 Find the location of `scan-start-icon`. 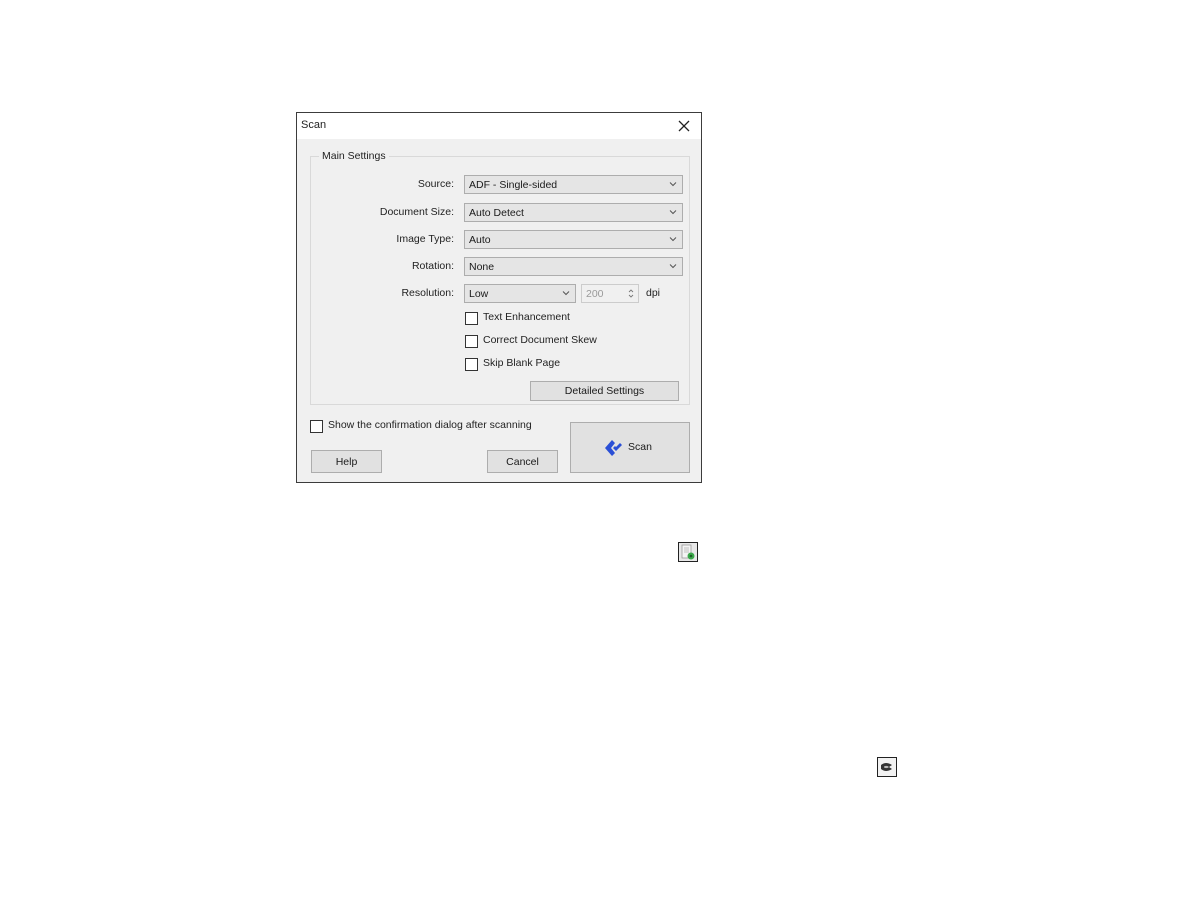

scan-start-icon is located at coordinates (887, 767).